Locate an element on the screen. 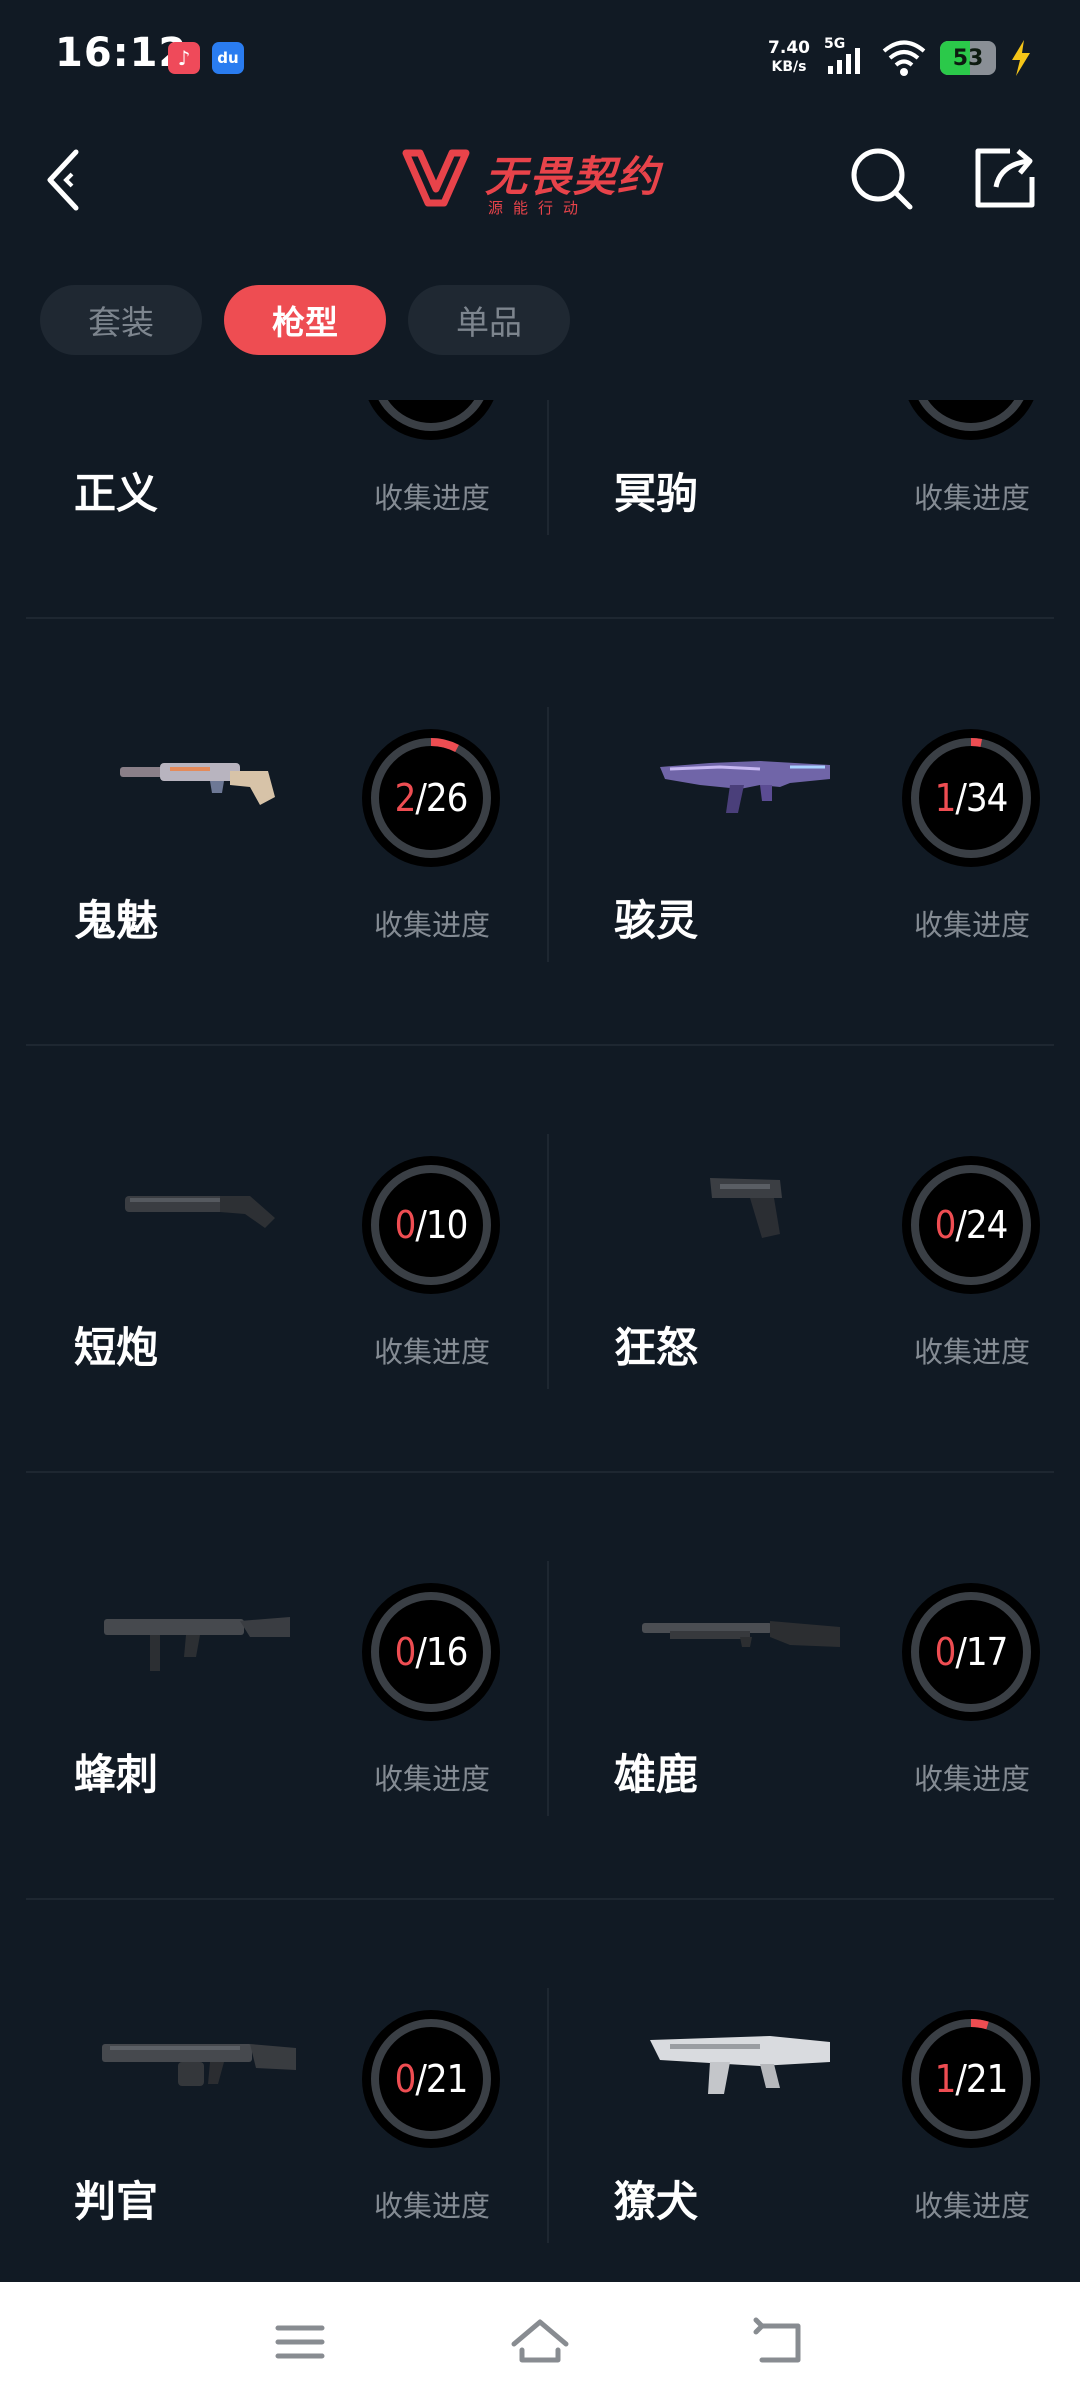 The image size is (1080, 2400). progress-ring: 0/24 is located at coordinates (971, 1225).